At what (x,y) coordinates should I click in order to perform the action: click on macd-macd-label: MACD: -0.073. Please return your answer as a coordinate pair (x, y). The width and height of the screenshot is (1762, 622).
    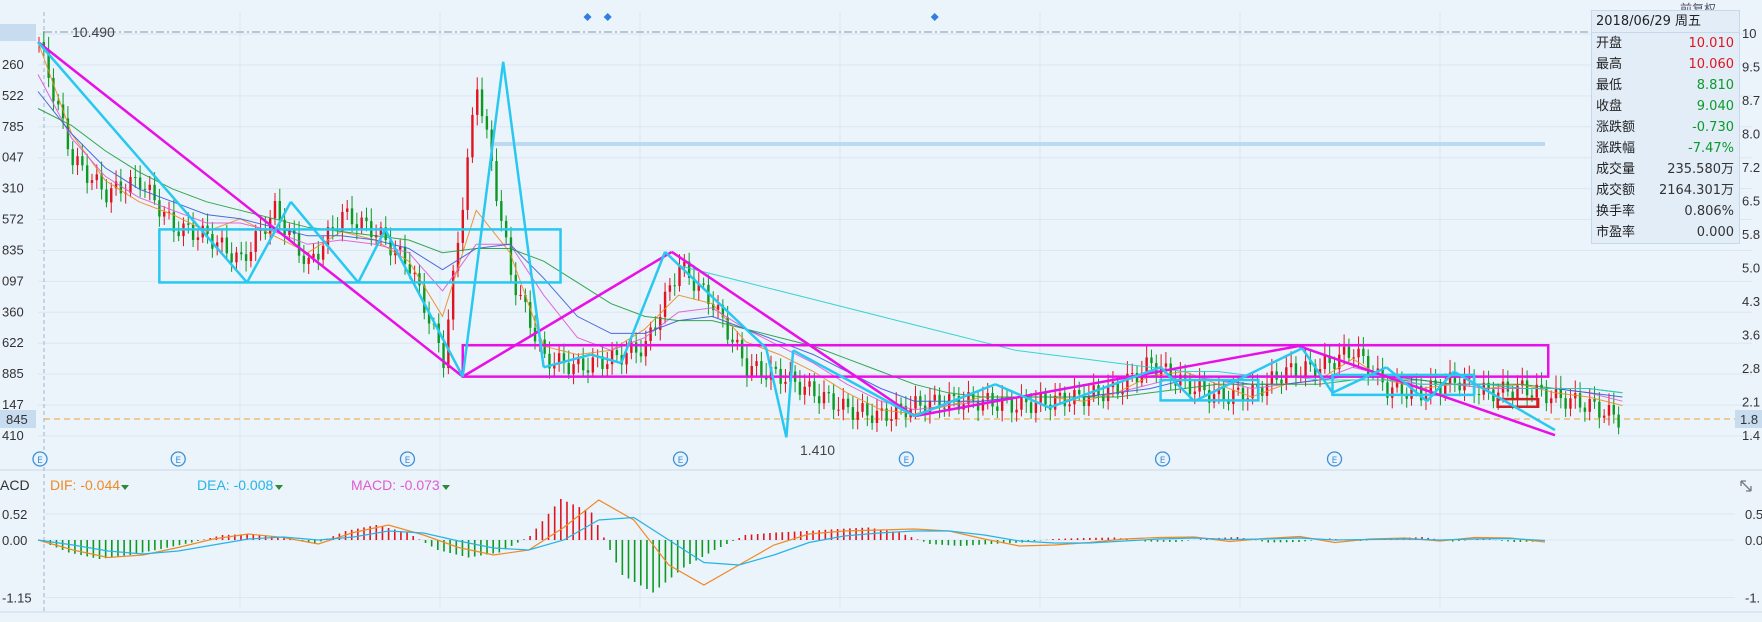
    Looking at the image, I should click on (395, 485).